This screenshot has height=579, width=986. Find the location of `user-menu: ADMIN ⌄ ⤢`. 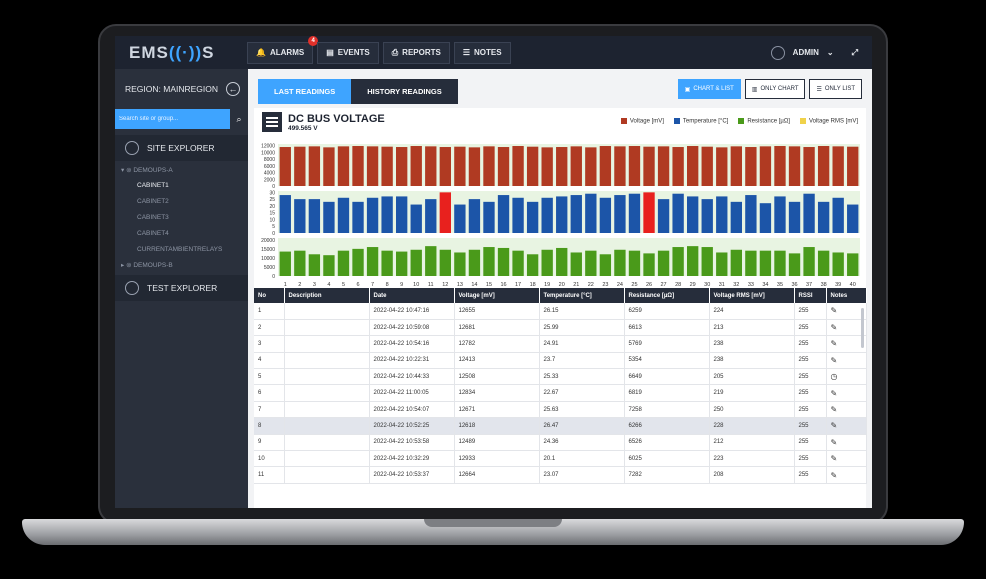

user-menu: ADMIN ⌄ ⤢ is located at coordinates (821, 52).